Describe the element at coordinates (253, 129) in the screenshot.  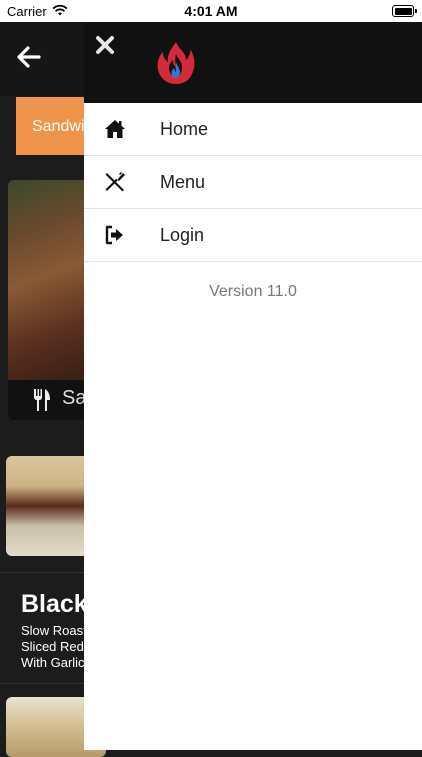
I see `menu-item-home: Home` at that location.